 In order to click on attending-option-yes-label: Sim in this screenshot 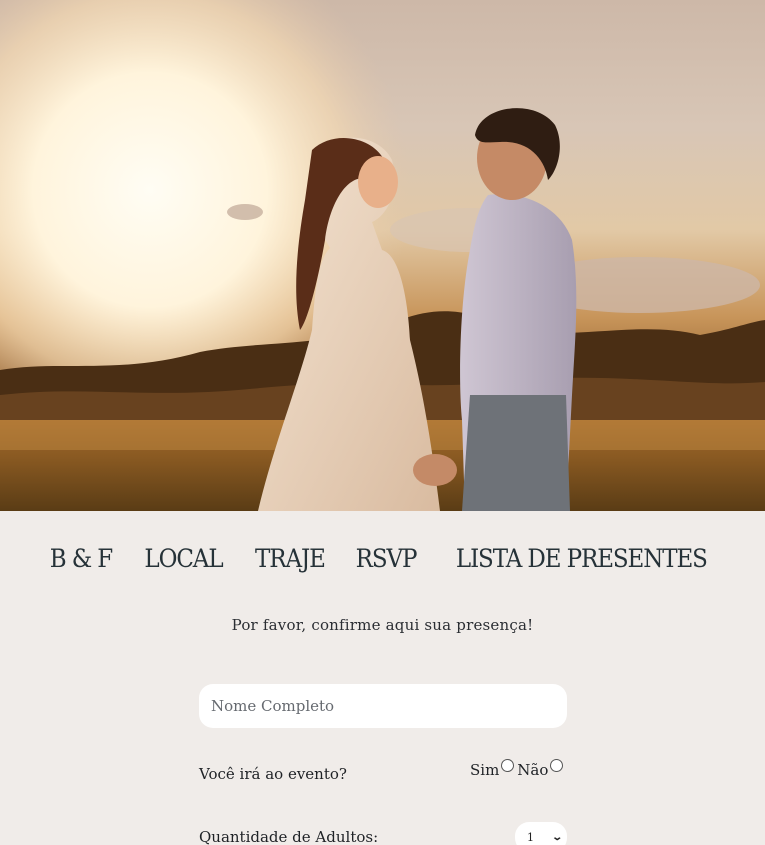, I will do `click(485, 770)`.